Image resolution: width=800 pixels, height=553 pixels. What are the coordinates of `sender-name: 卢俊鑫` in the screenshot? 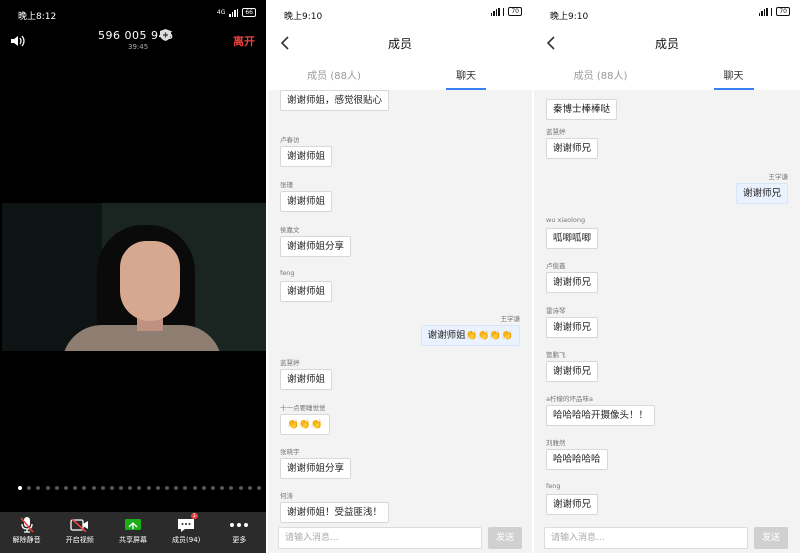 It's located at (556, 266).